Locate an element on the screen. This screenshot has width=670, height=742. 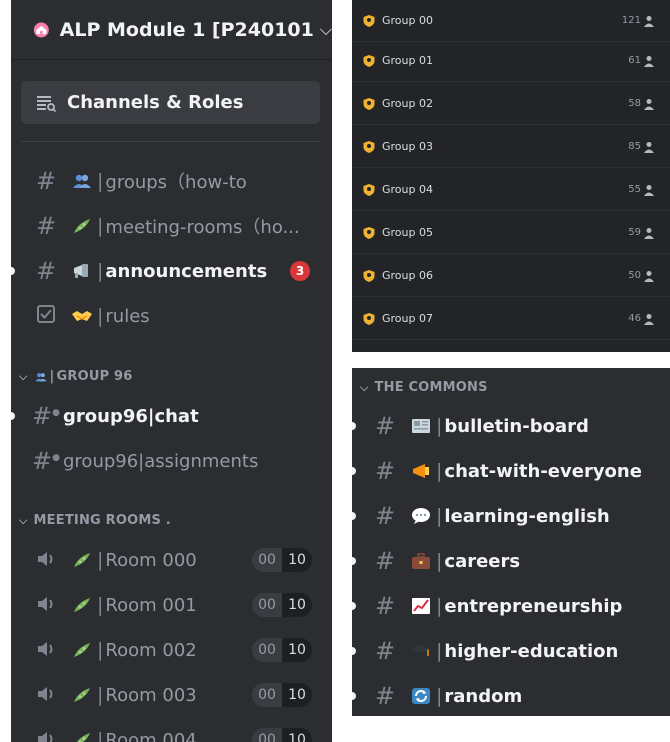
voice-room-000: | Room 000 00 10 is located at coordinates (171, 560).